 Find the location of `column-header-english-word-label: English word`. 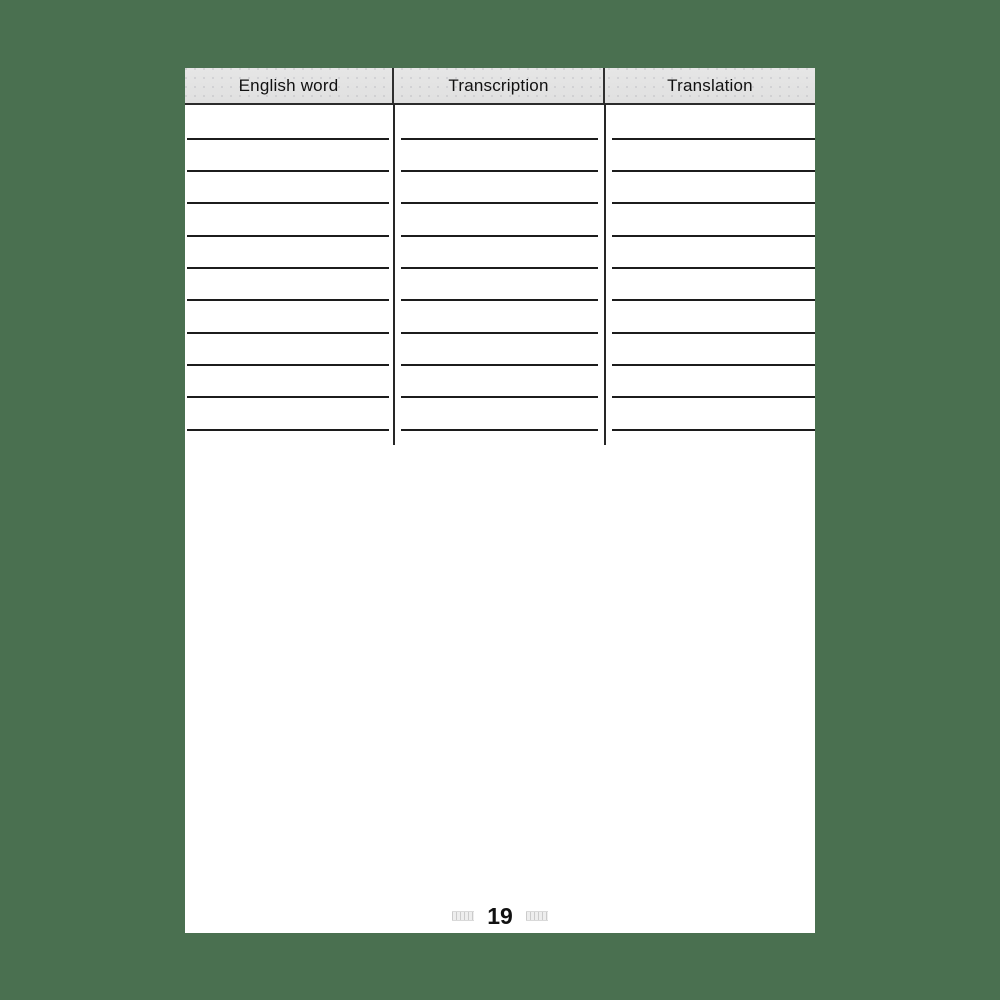

column-header-english-word-label: English word is located at coordinates (288, 85).